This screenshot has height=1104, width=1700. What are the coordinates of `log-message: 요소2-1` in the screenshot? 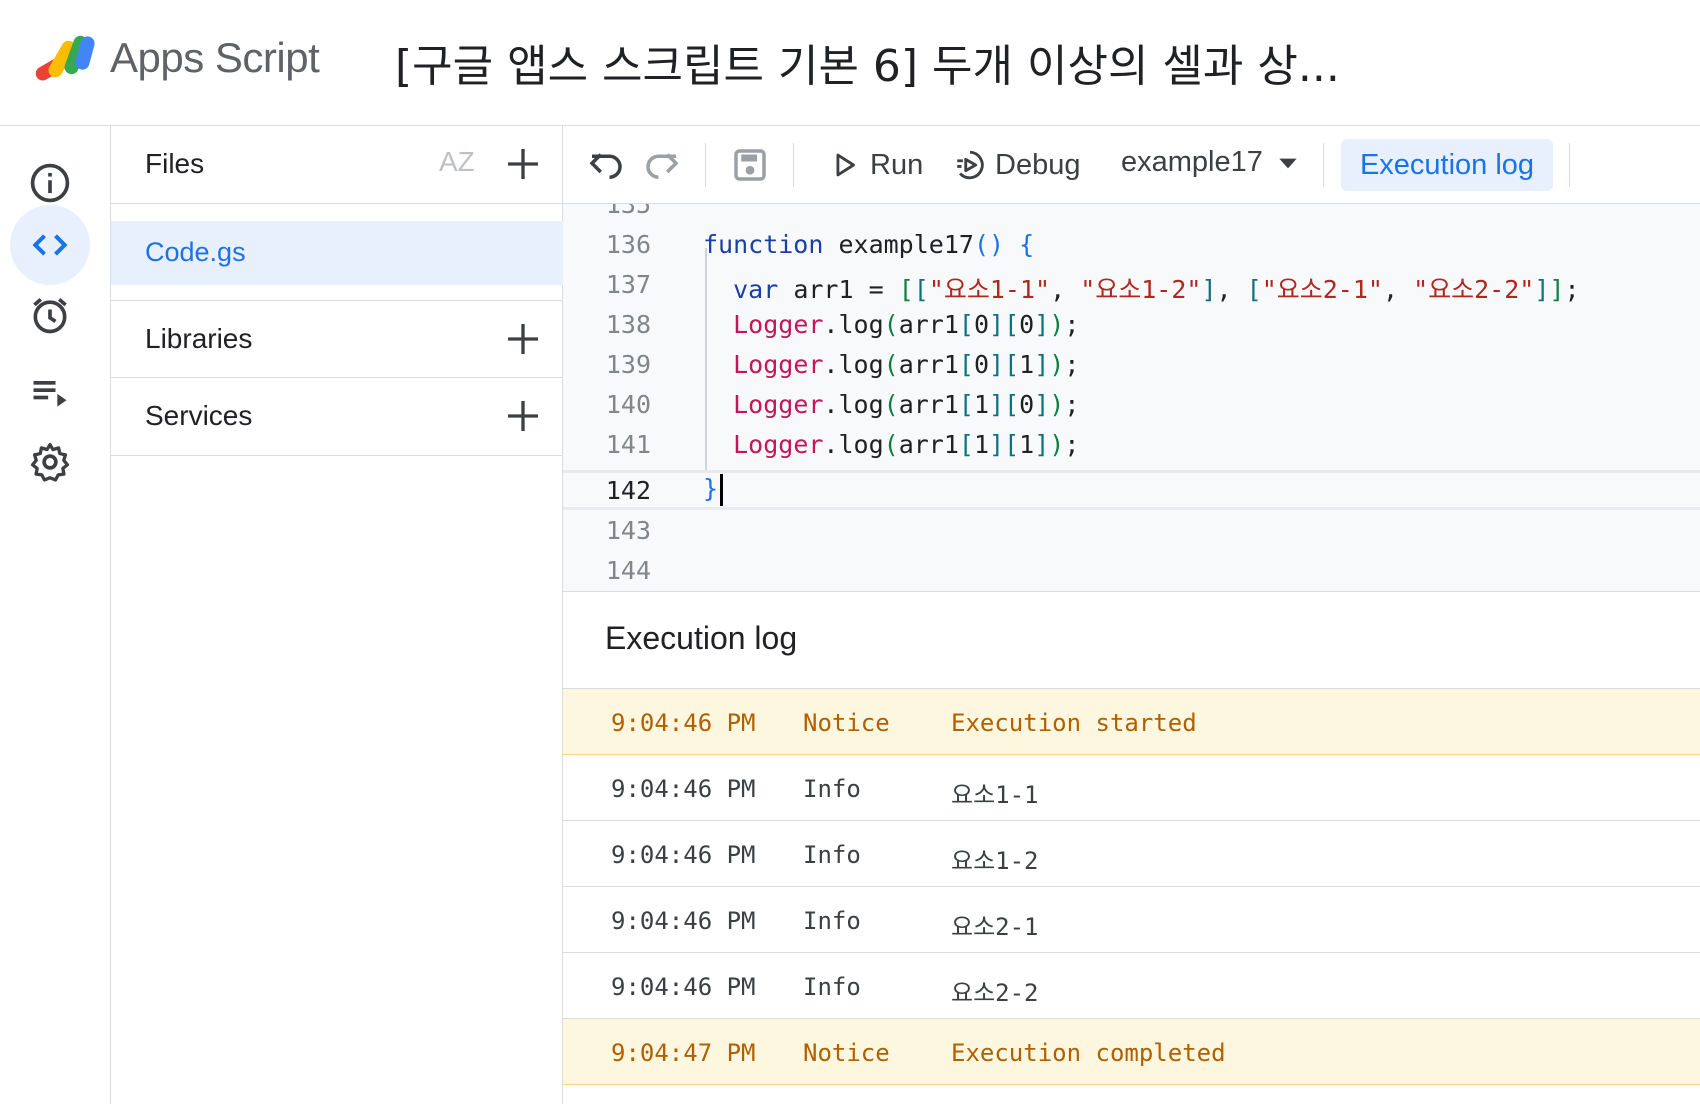 It's located at (995, 927).